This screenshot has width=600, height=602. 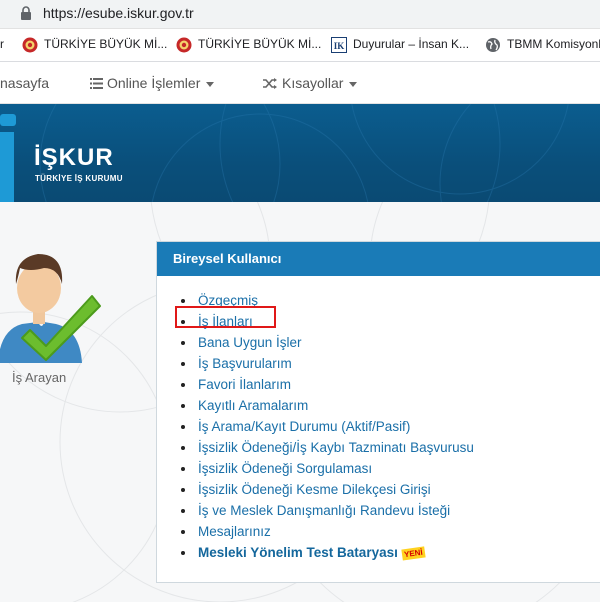 What do you see at coordinates (8, 158) in the screenshot?
I see `iskur-logo-icon` at bounding box center [8, 158].